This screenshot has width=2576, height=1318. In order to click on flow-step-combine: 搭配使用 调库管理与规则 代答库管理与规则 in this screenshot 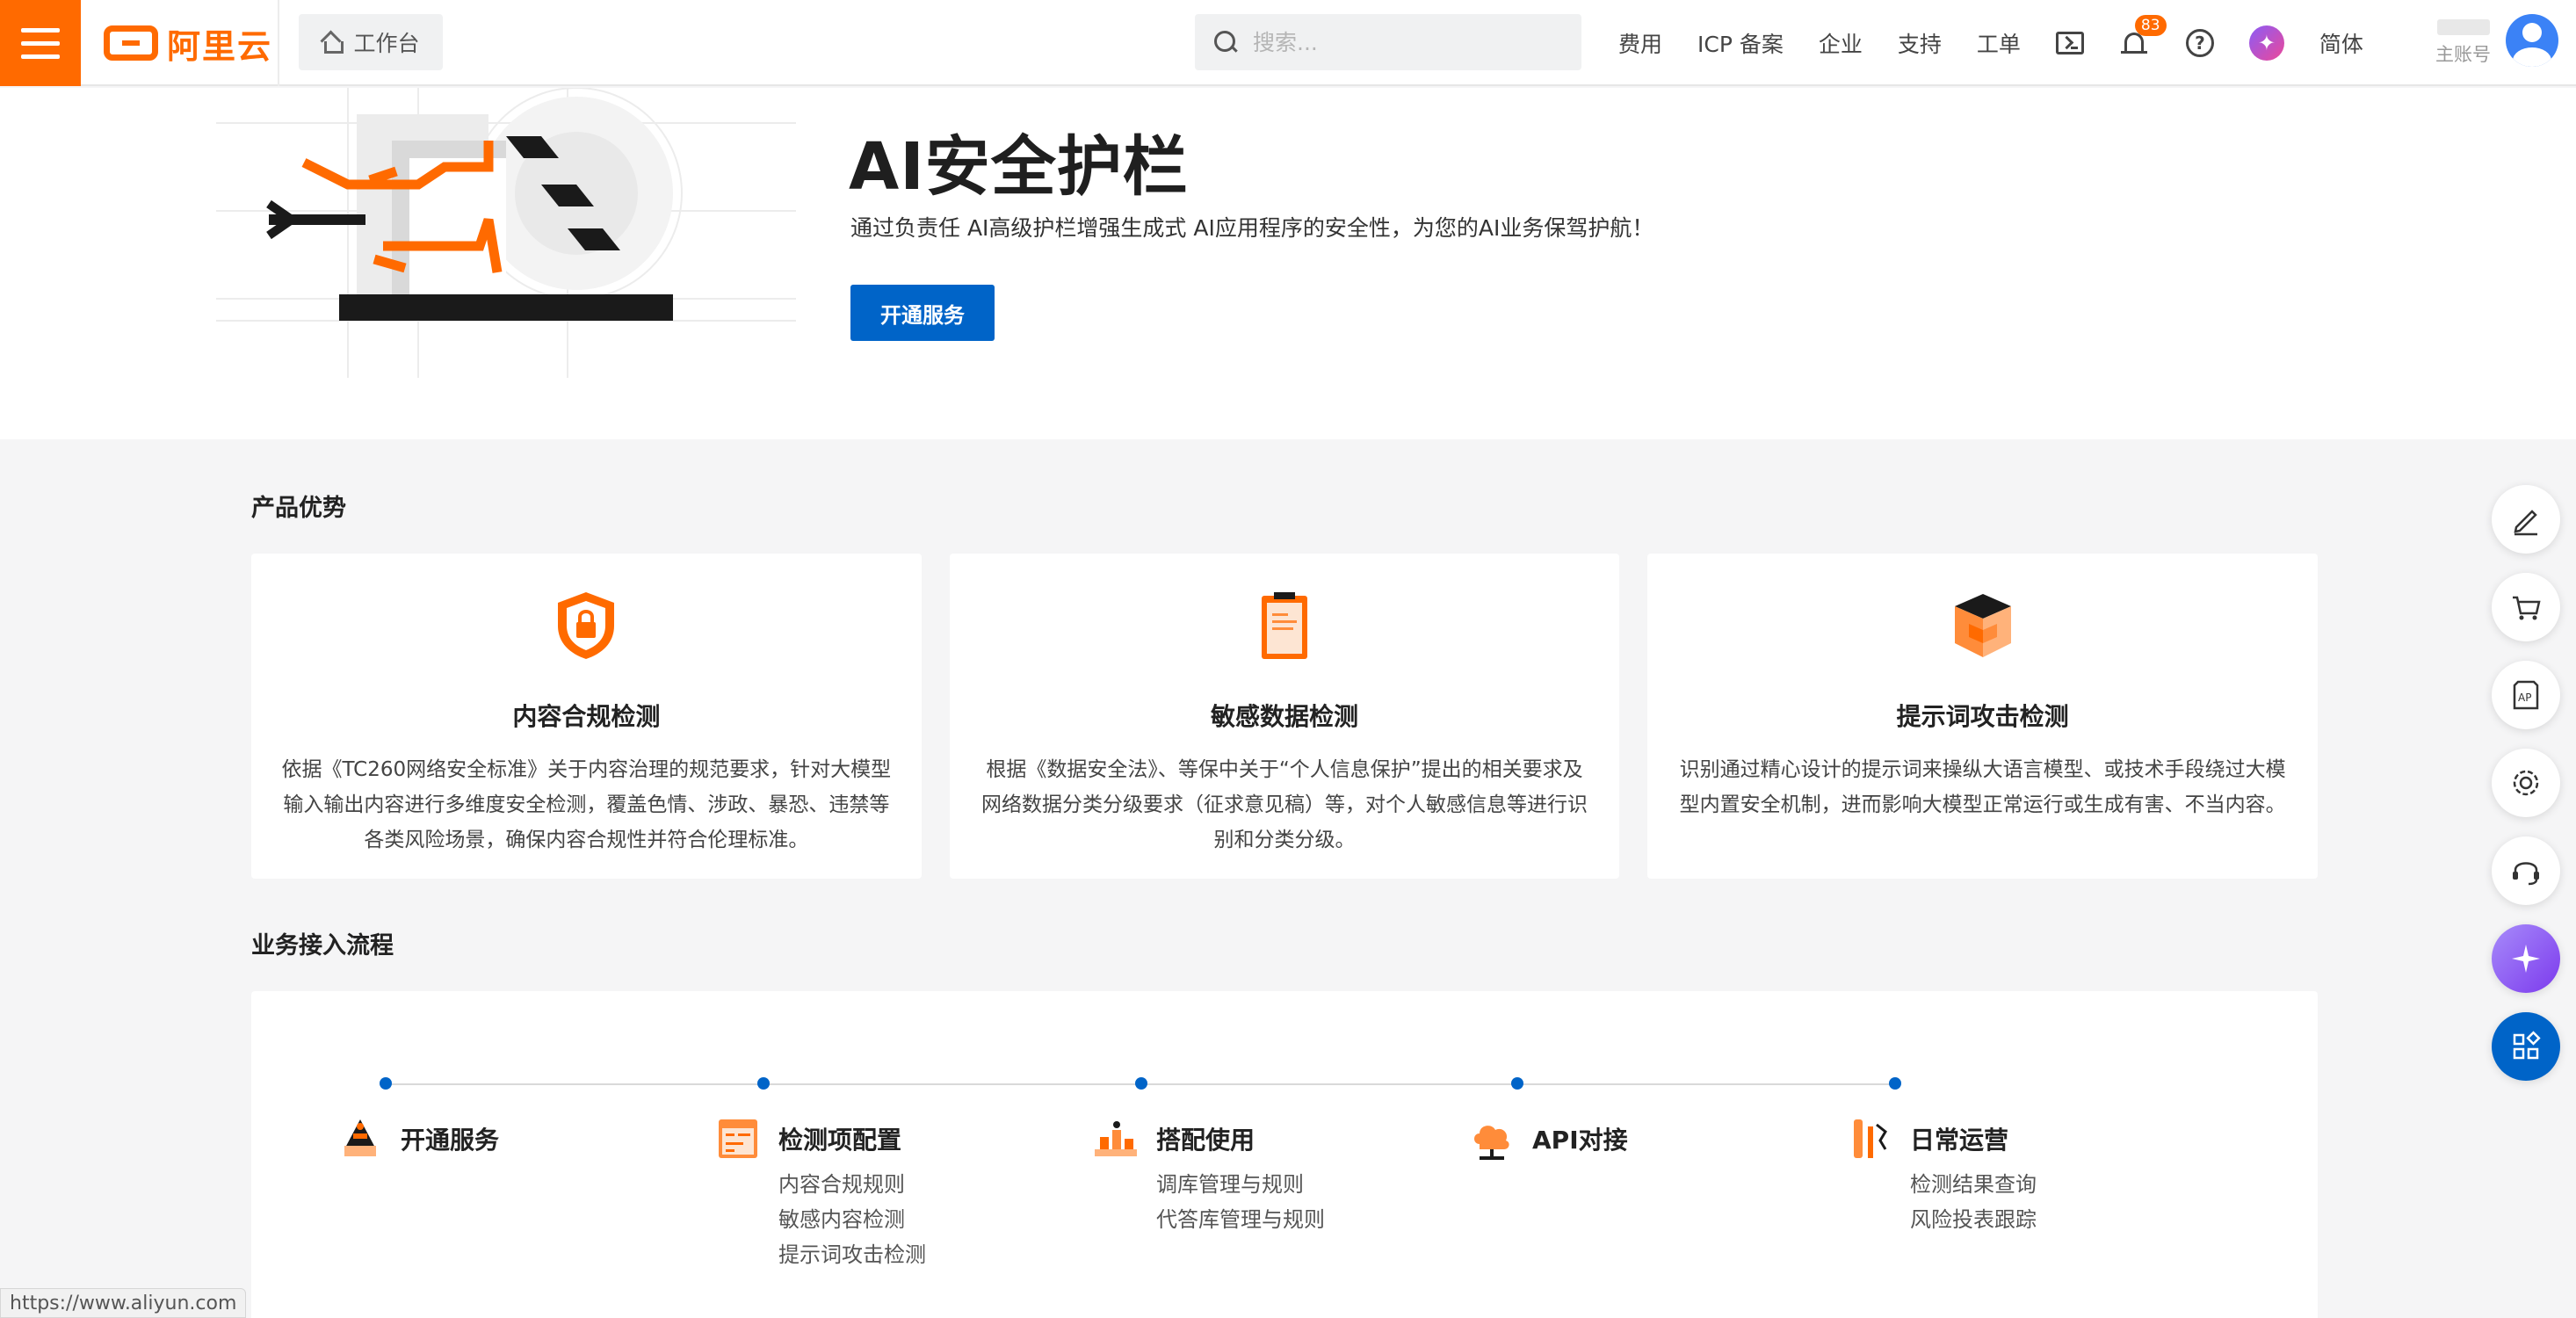, I will do `click(1191, 1157)`.